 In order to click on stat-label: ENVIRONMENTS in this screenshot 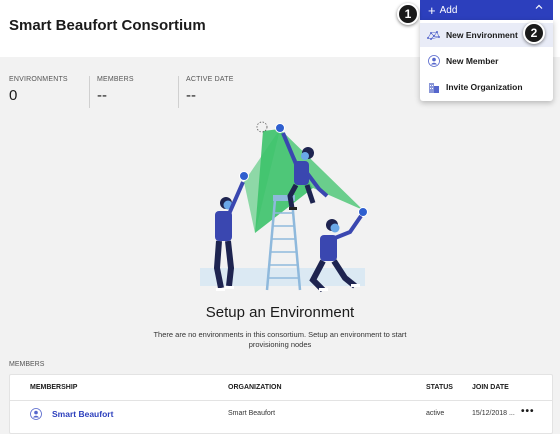, I will do `click(38, 79)`.